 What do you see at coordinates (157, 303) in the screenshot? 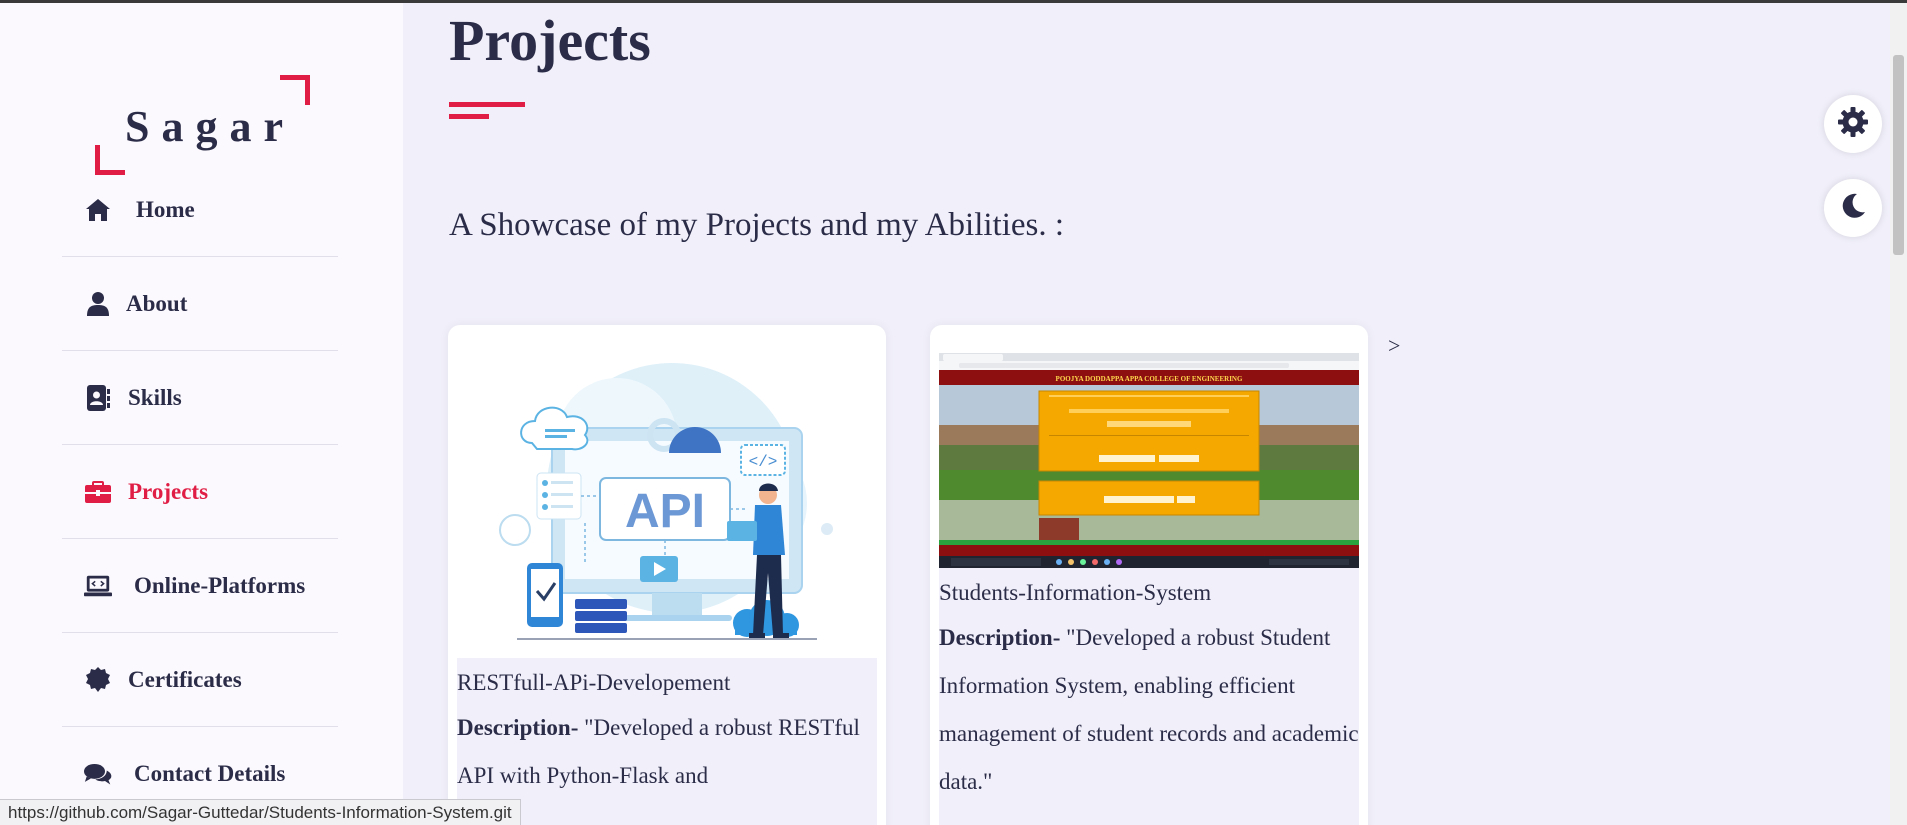
I see `sidebar-item-label: About` at bounding box center [157, 303].